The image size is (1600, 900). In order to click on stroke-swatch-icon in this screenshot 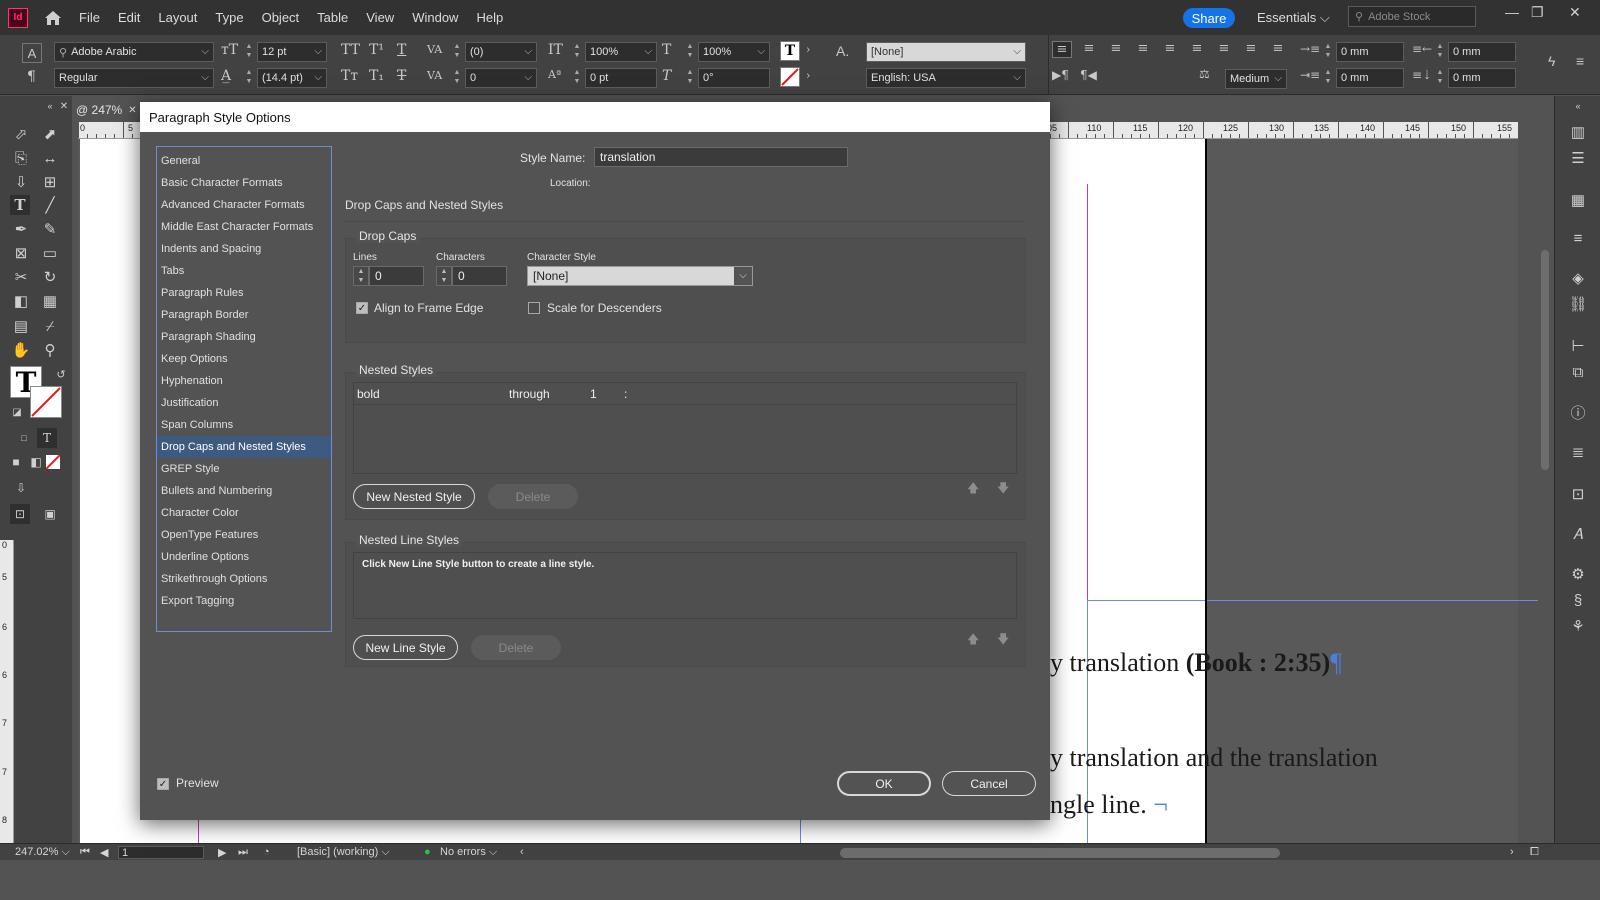, I will do `click(46, 402)`.